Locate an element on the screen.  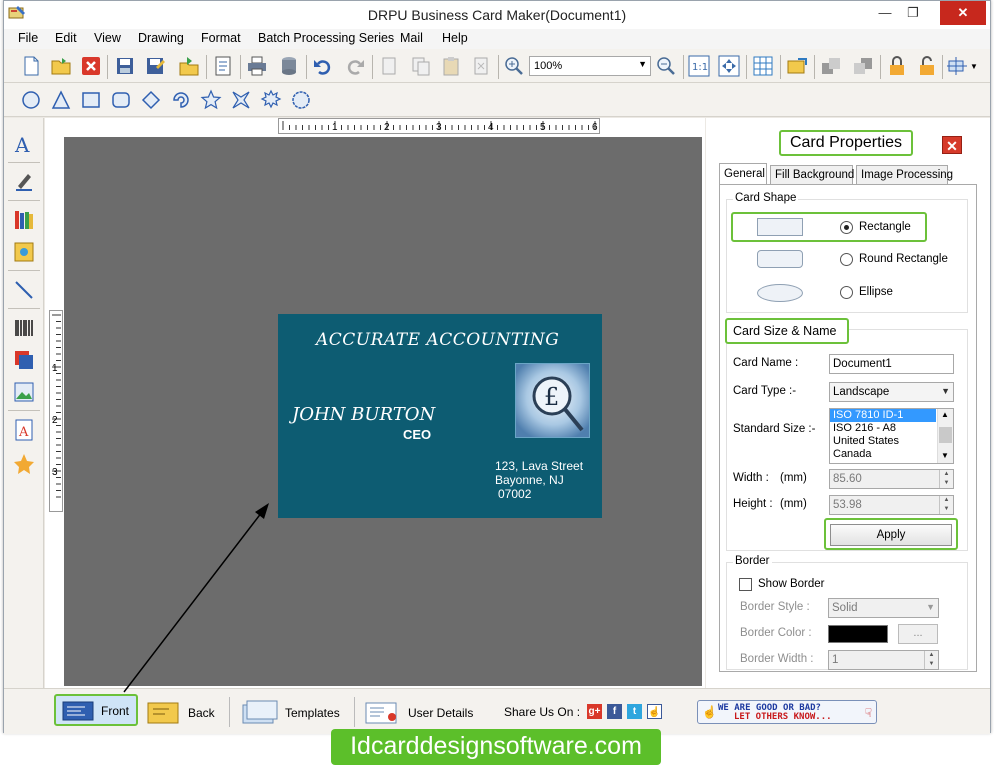
menu-batch-processing: Batch Processing Series is located at coordinates (326, 38).